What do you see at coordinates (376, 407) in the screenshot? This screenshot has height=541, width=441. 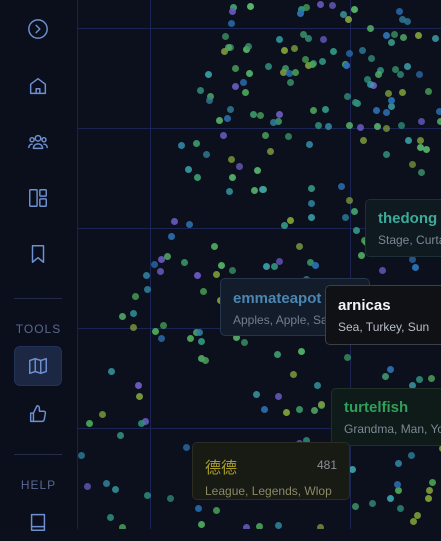 I see `user-name: turtelfish` at bounding box center [376, 407].